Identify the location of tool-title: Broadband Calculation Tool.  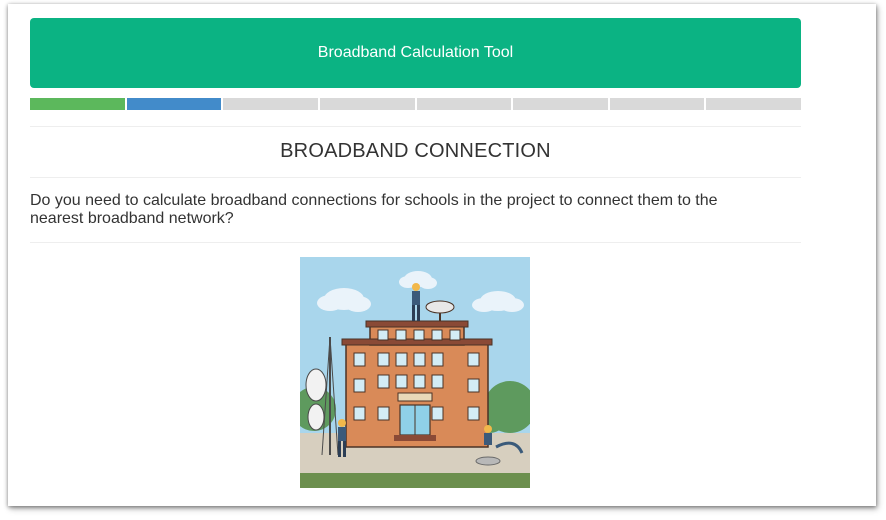
(415, 52).